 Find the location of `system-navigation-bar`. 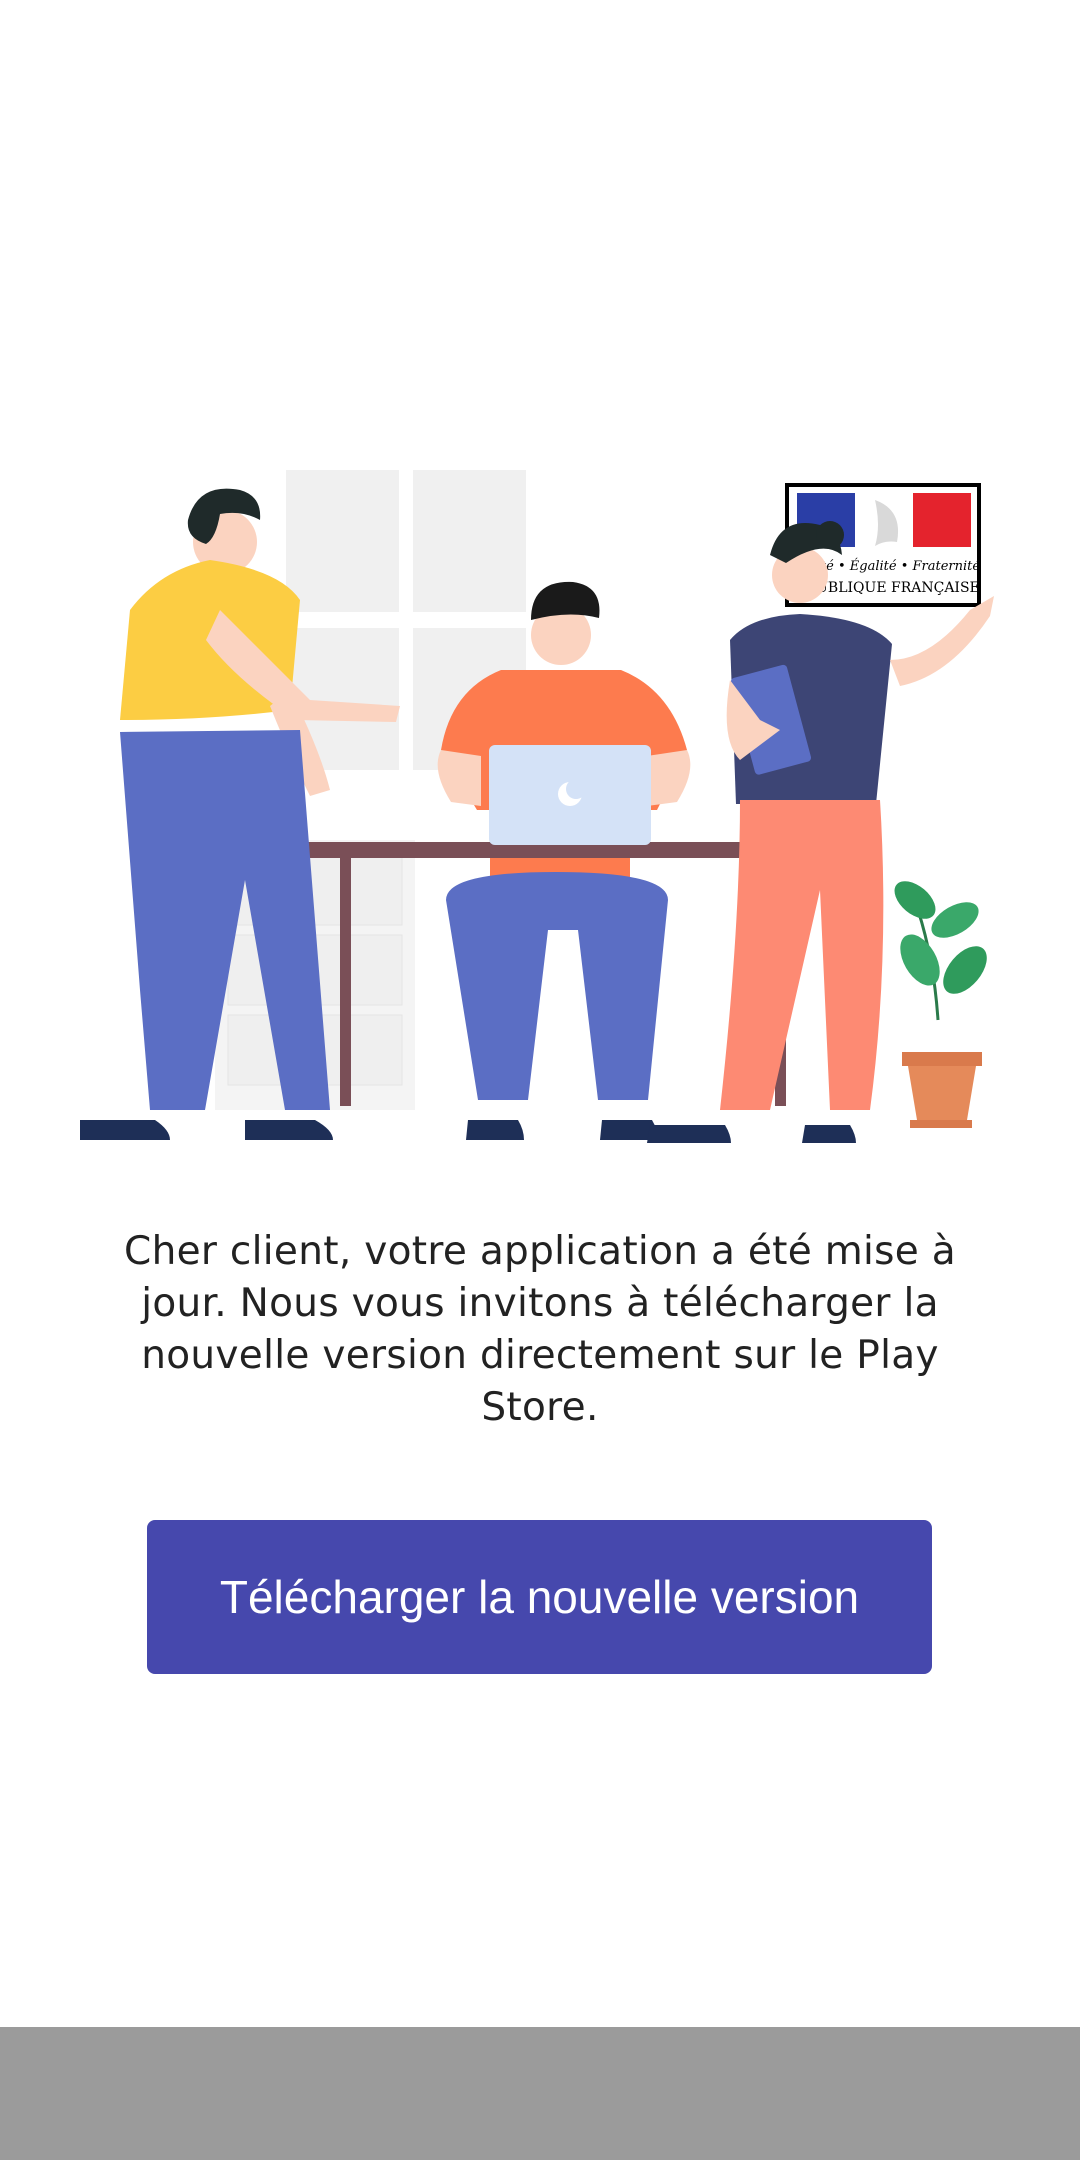

system-navigation-bar is located at coordinates (540, 2093).